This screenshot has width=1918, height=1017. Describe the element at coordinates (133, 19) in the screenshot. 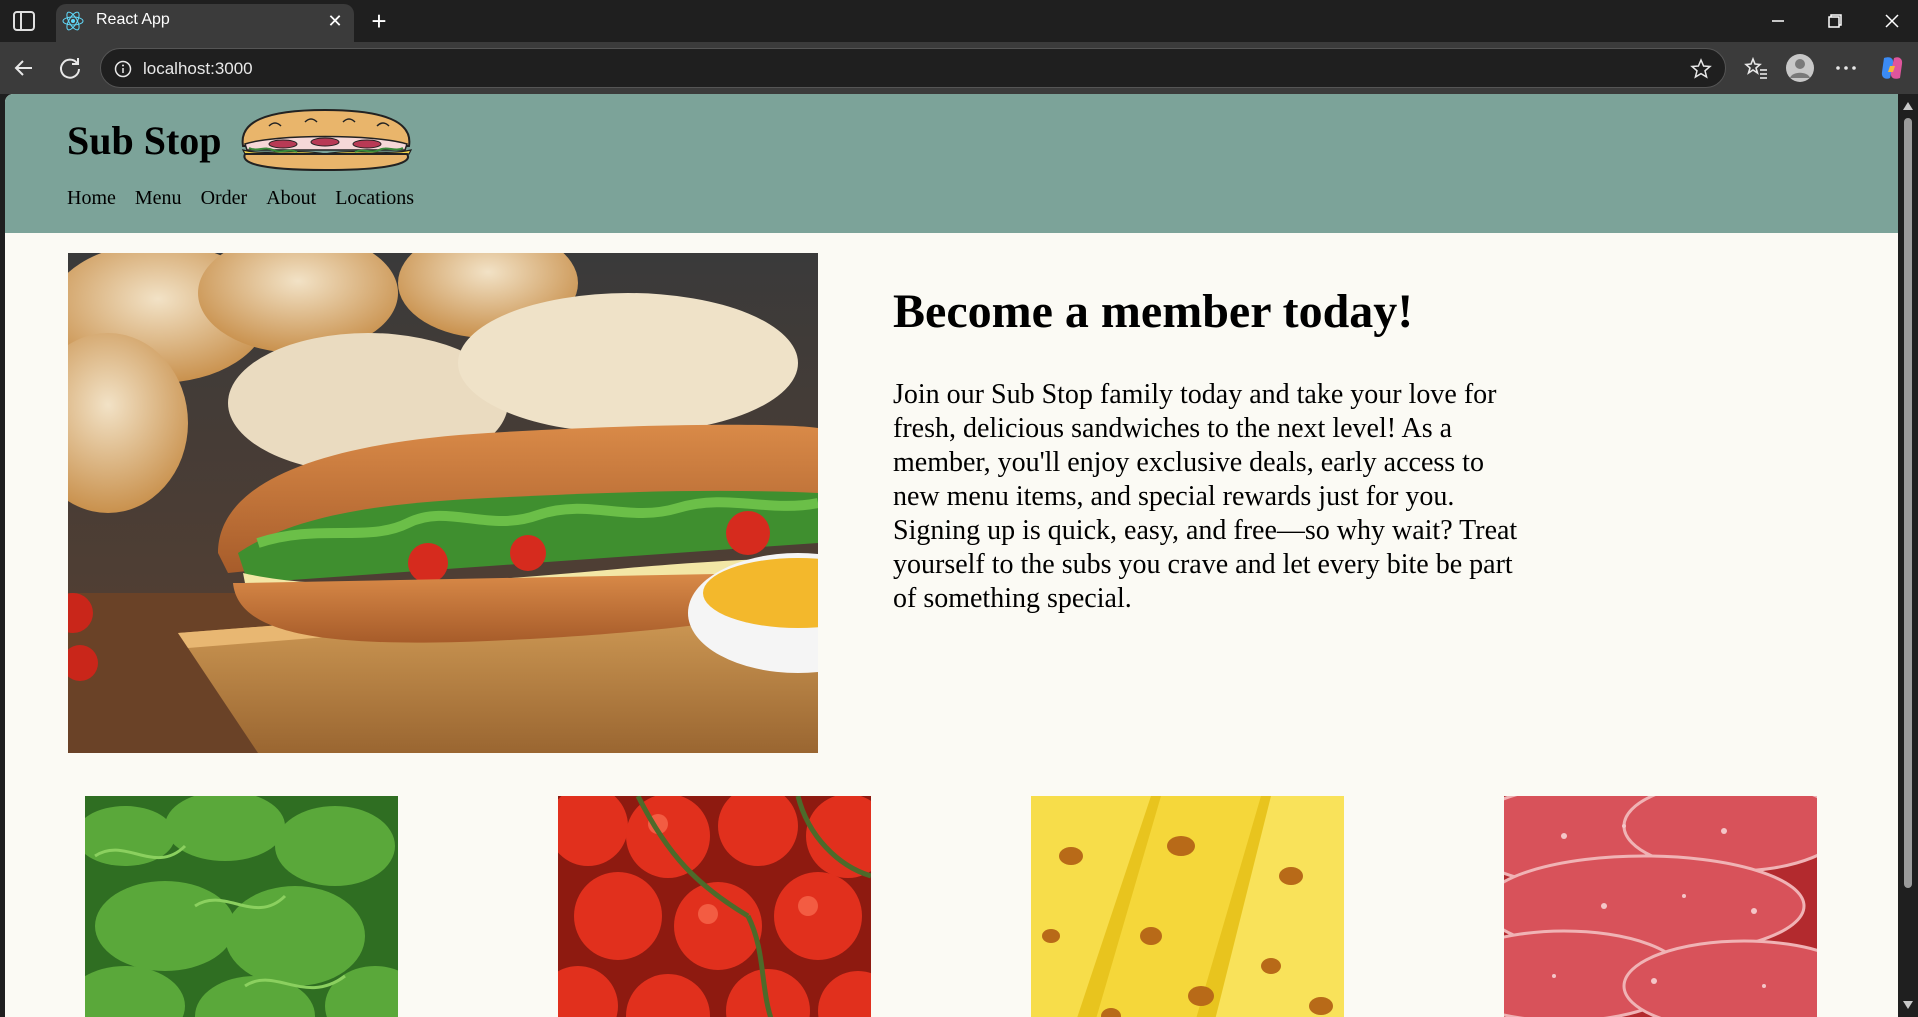

I see `tab-title: React App` at that location.